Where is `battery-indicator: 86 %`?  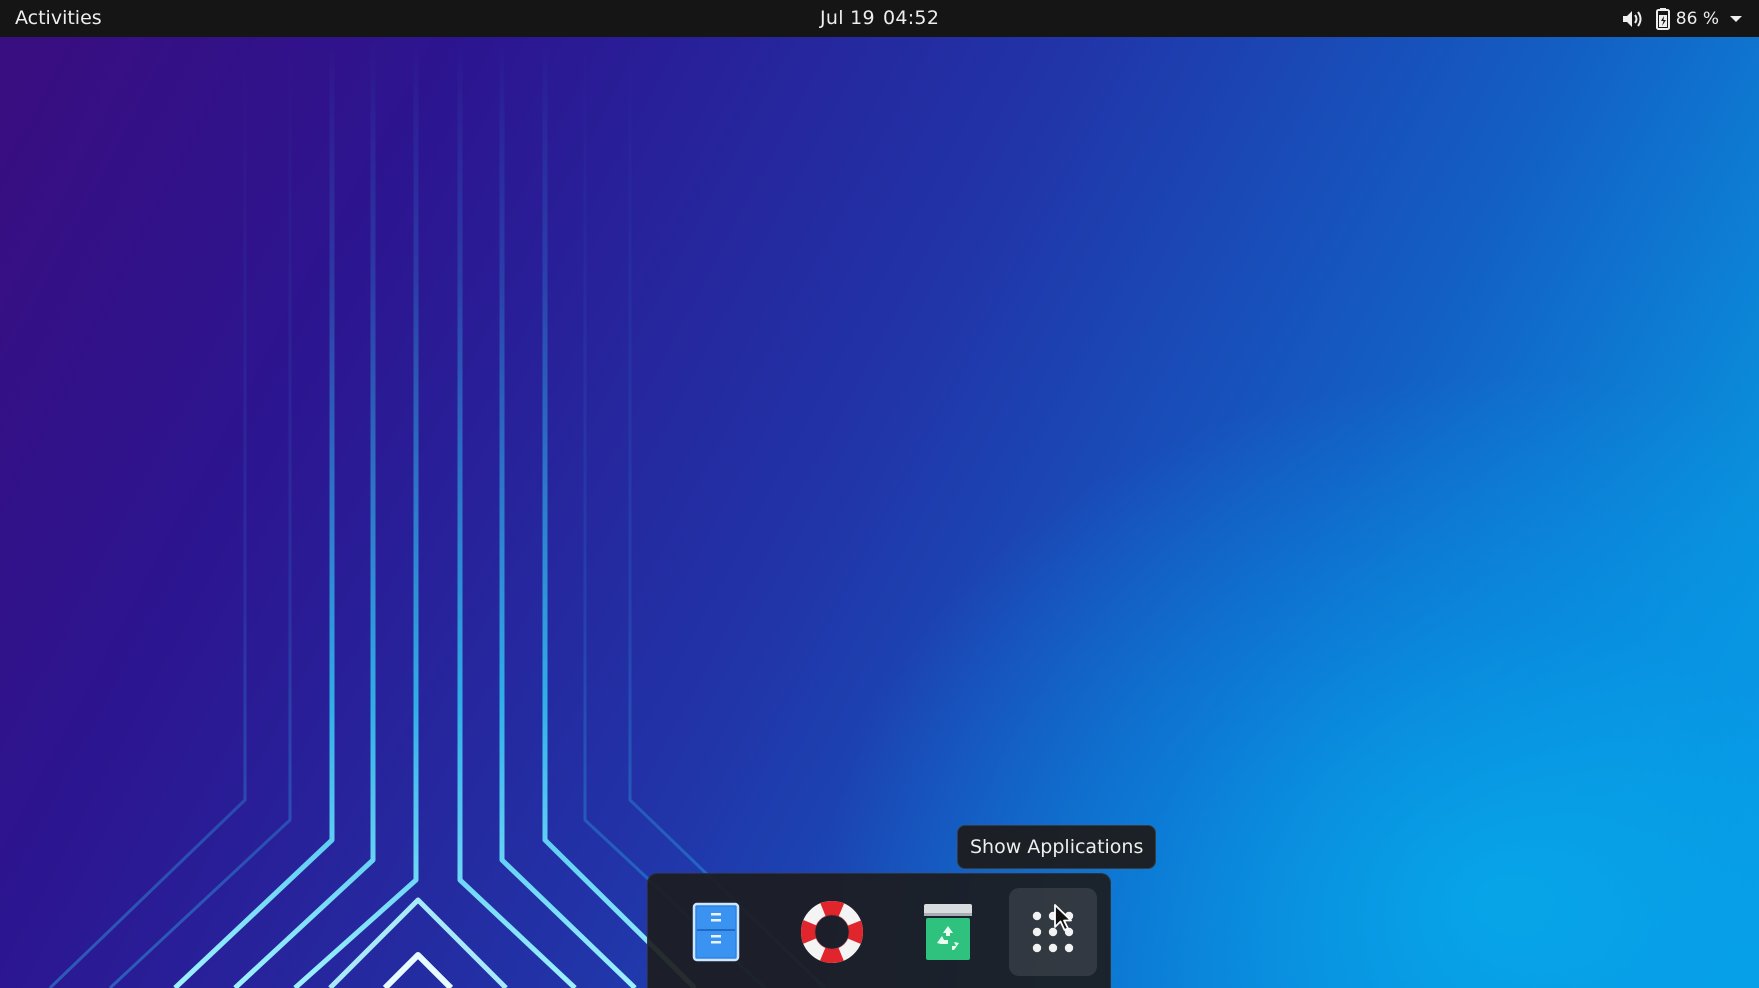
battery-indicator: 86 % is located at coordinates (1687, 19).